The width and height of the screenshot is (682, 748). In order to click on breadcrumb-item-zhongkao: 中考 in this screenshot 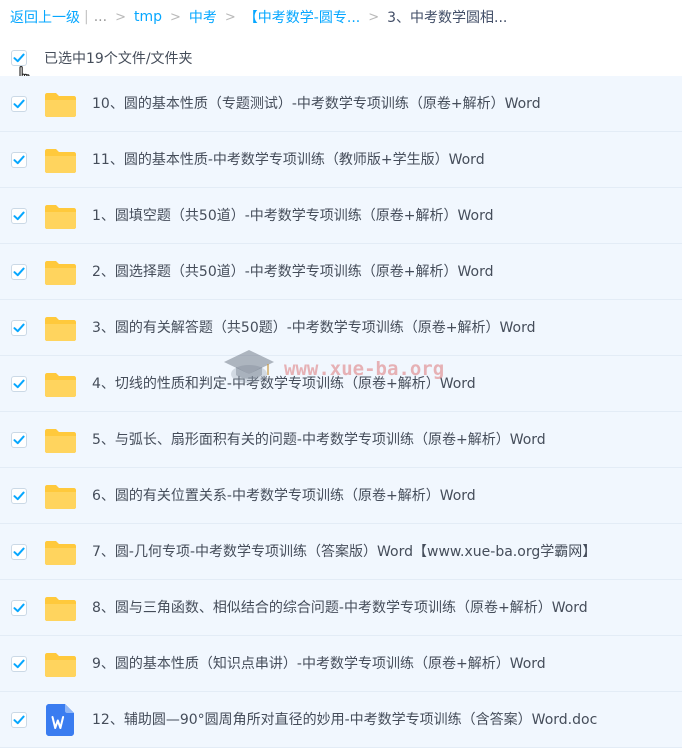, I will do `click(203, 17)`.